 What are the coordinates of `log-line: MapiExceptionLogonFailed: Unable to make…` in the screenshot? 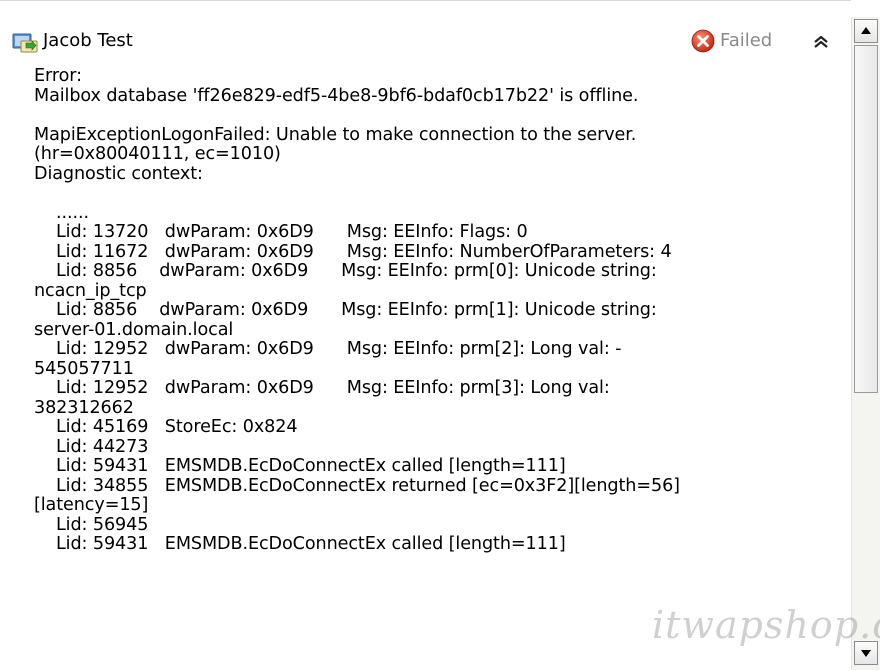 It's located at (335, 134).